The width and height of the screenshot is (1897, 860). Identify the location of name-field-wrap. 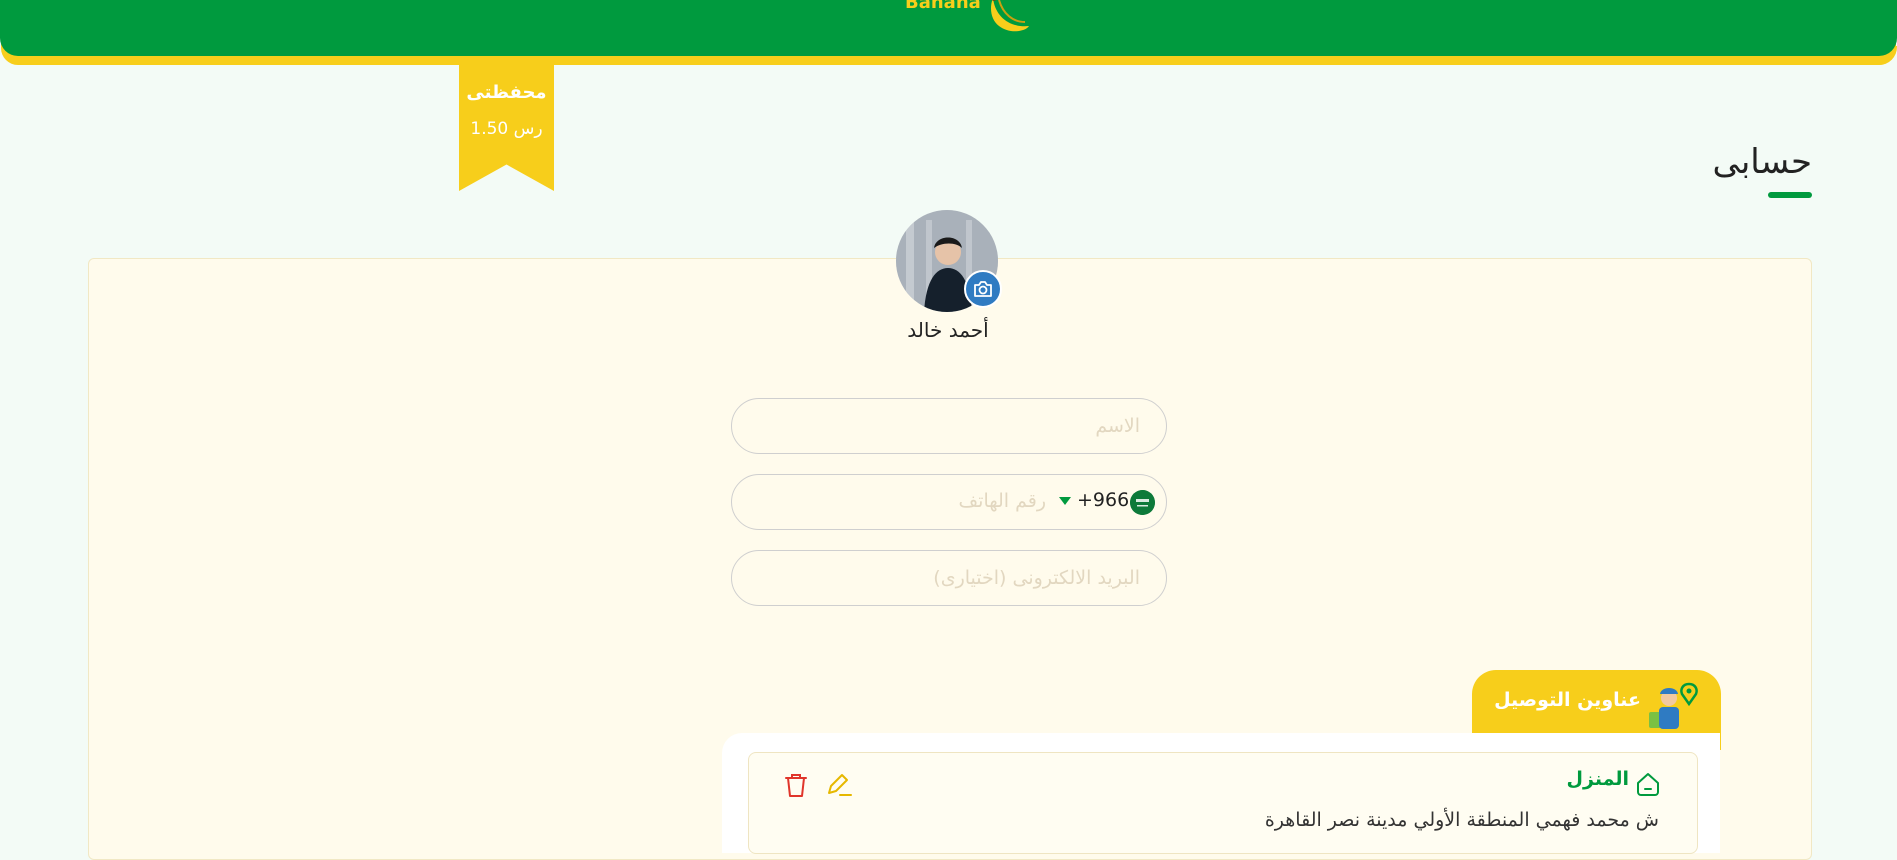
(949, 426).